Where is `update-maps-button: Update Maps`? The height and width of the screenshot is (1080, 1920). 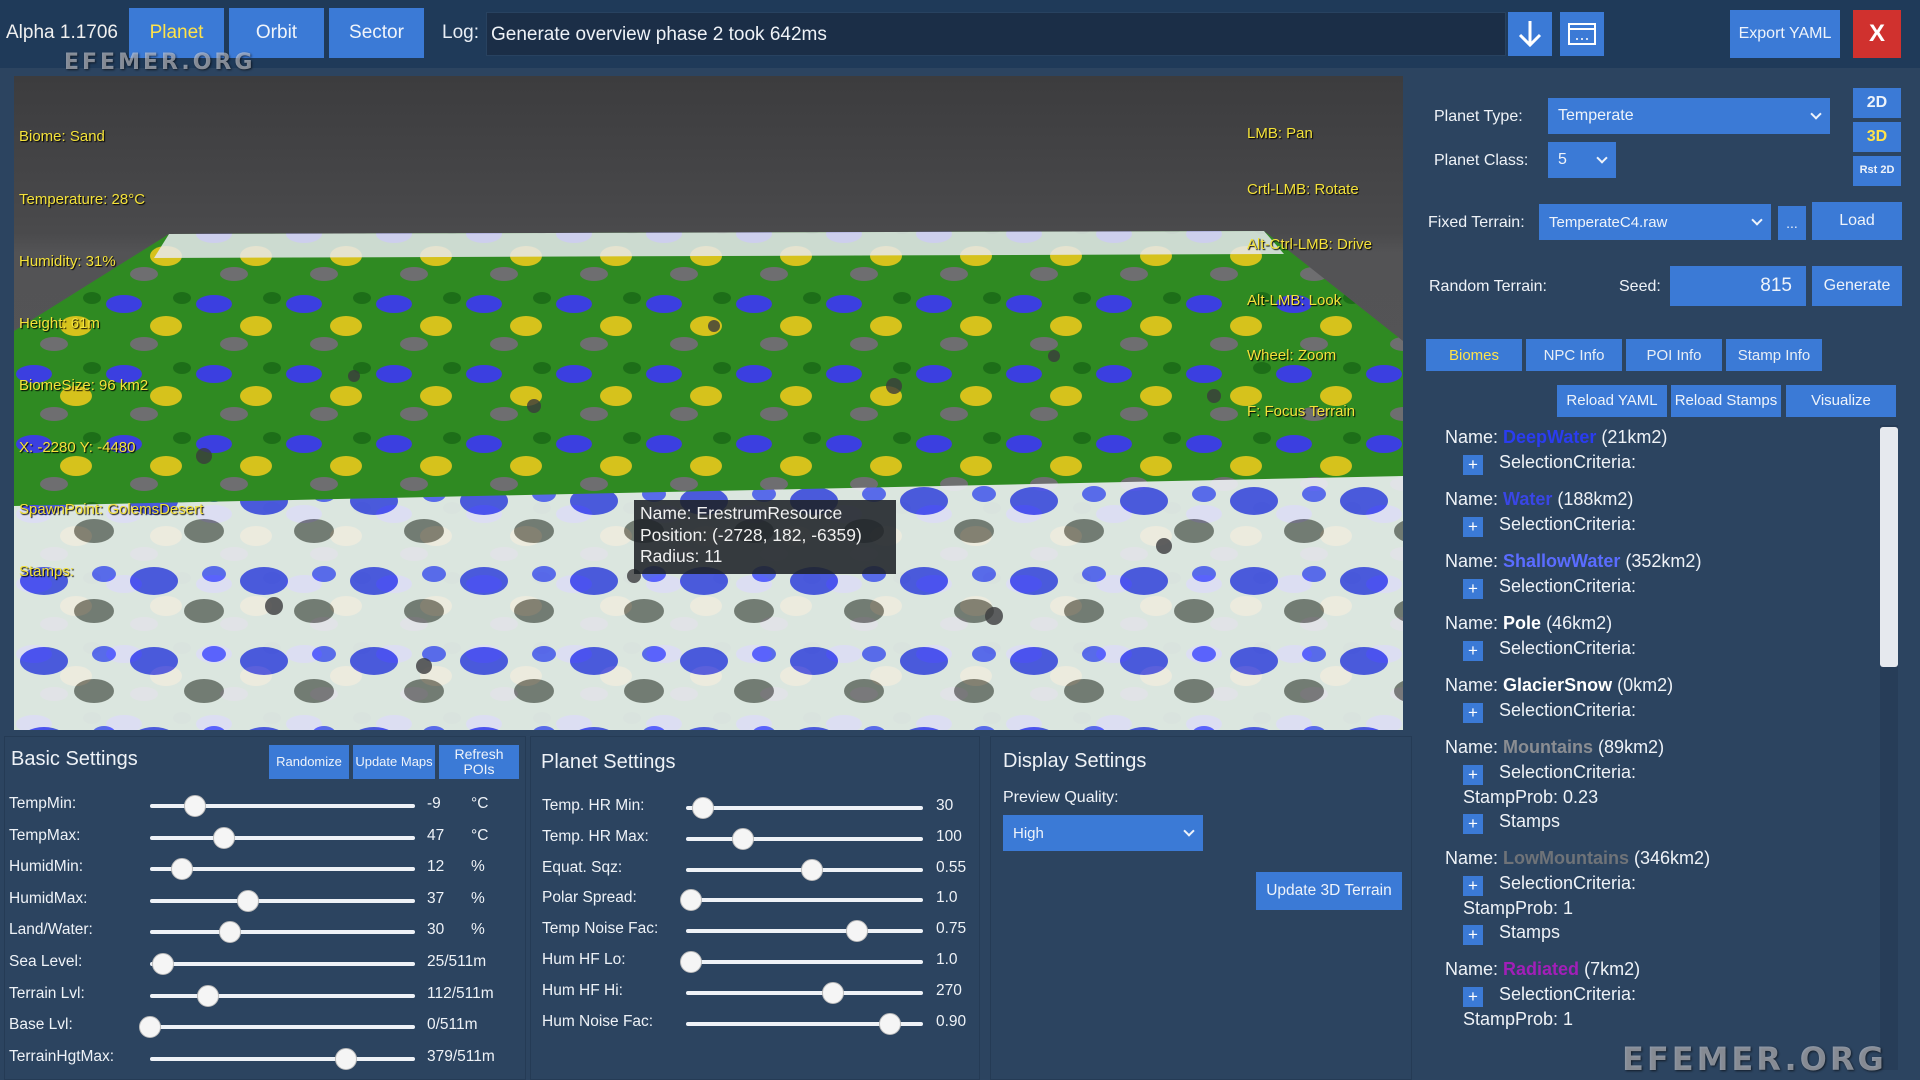 update-maps-button: Update Maps is located at coordinates (394, 762).